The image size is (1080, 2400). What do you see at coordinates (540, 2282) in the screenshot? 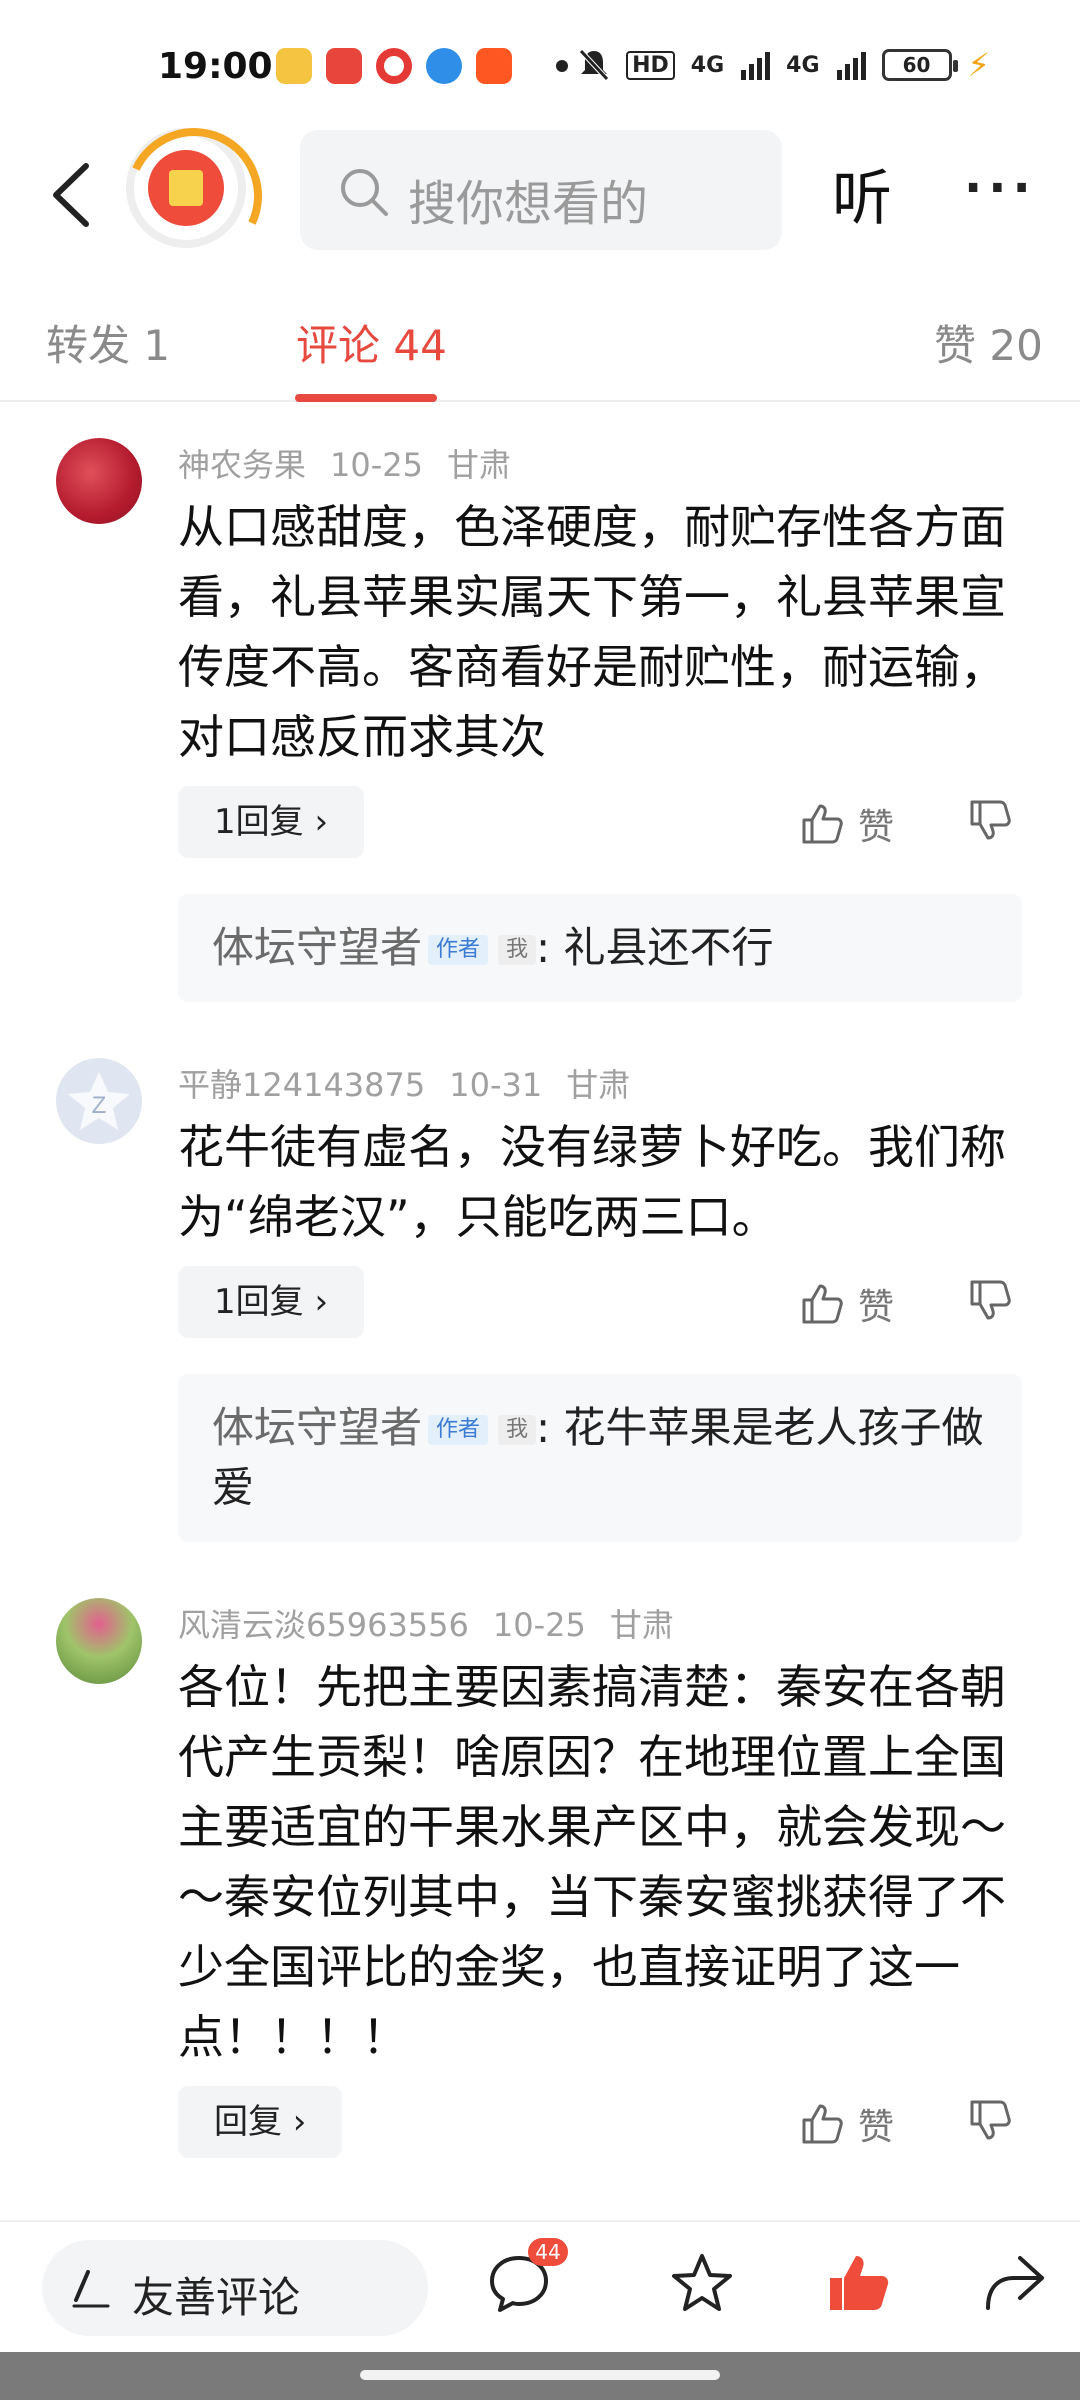
I see `bottom-action-bar: 友善评论 44` at bounding box center [540, 2282].